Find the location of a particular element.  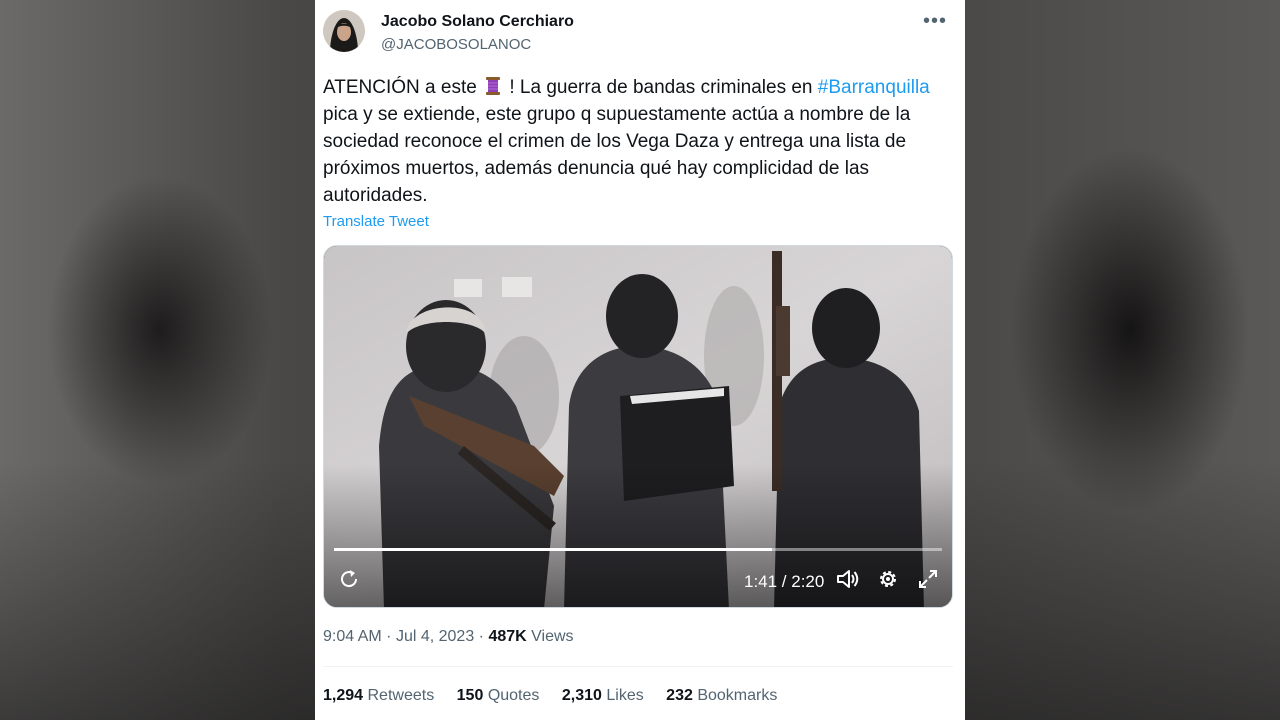

bookmarks-count: 232 is located at coordinates (679, 695).